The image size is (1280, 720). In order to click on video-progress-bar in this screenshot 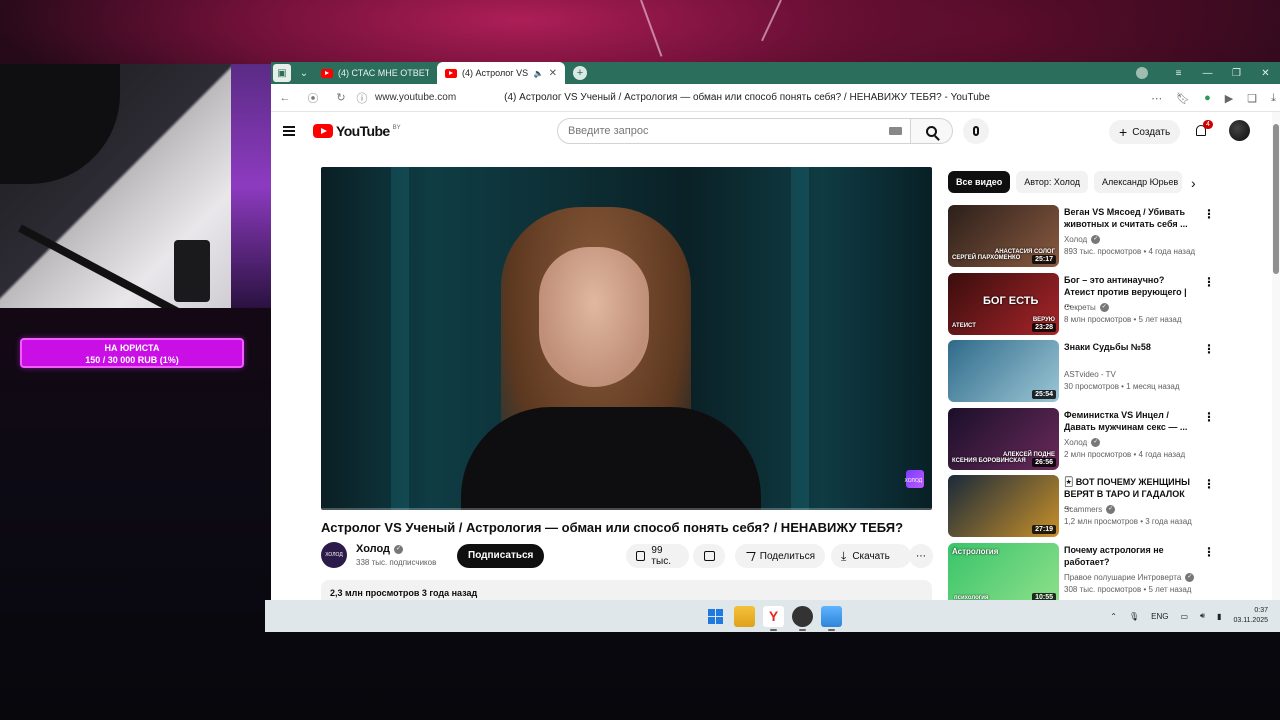, I will do `click(626, 509)`.